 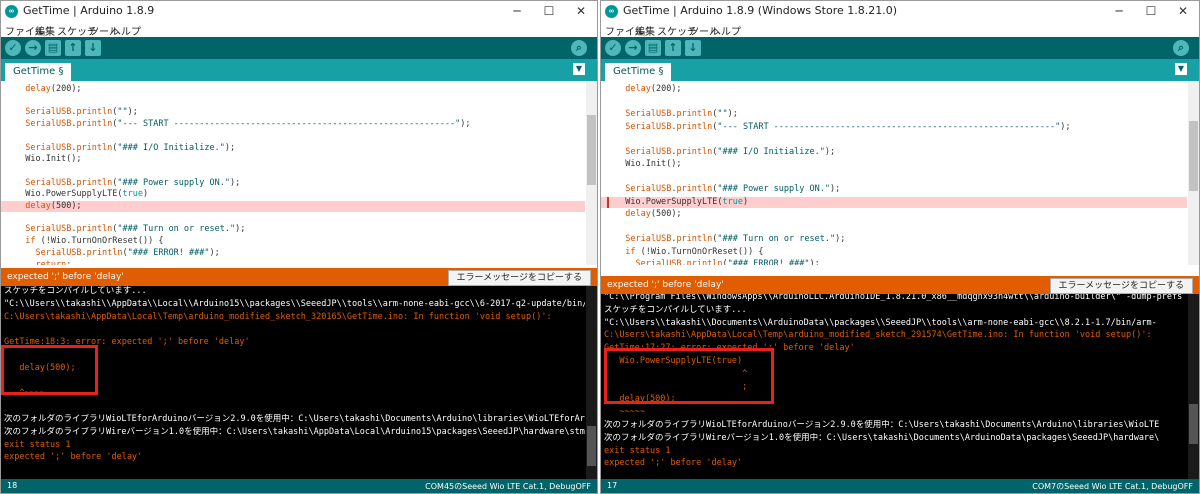 I want to click on code-line-text: Wio.Init();, so click(x=48, y=159).